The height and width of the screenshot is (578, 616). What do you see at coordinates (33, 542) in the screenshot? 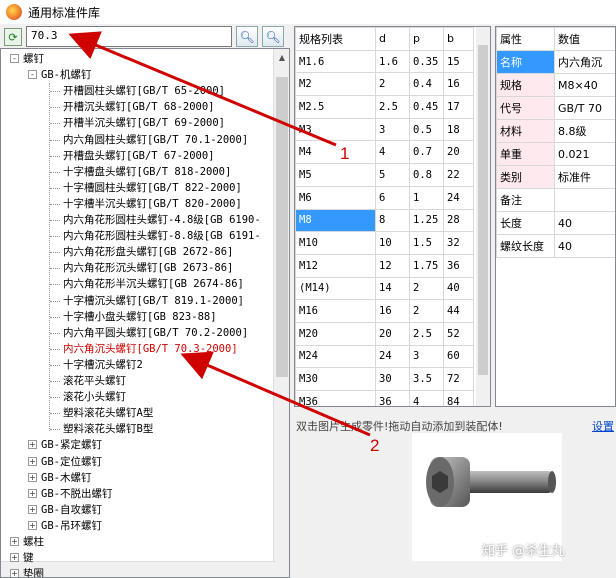
I see `tree-category-stud: 螺柱` at bounding box center [33, 542].